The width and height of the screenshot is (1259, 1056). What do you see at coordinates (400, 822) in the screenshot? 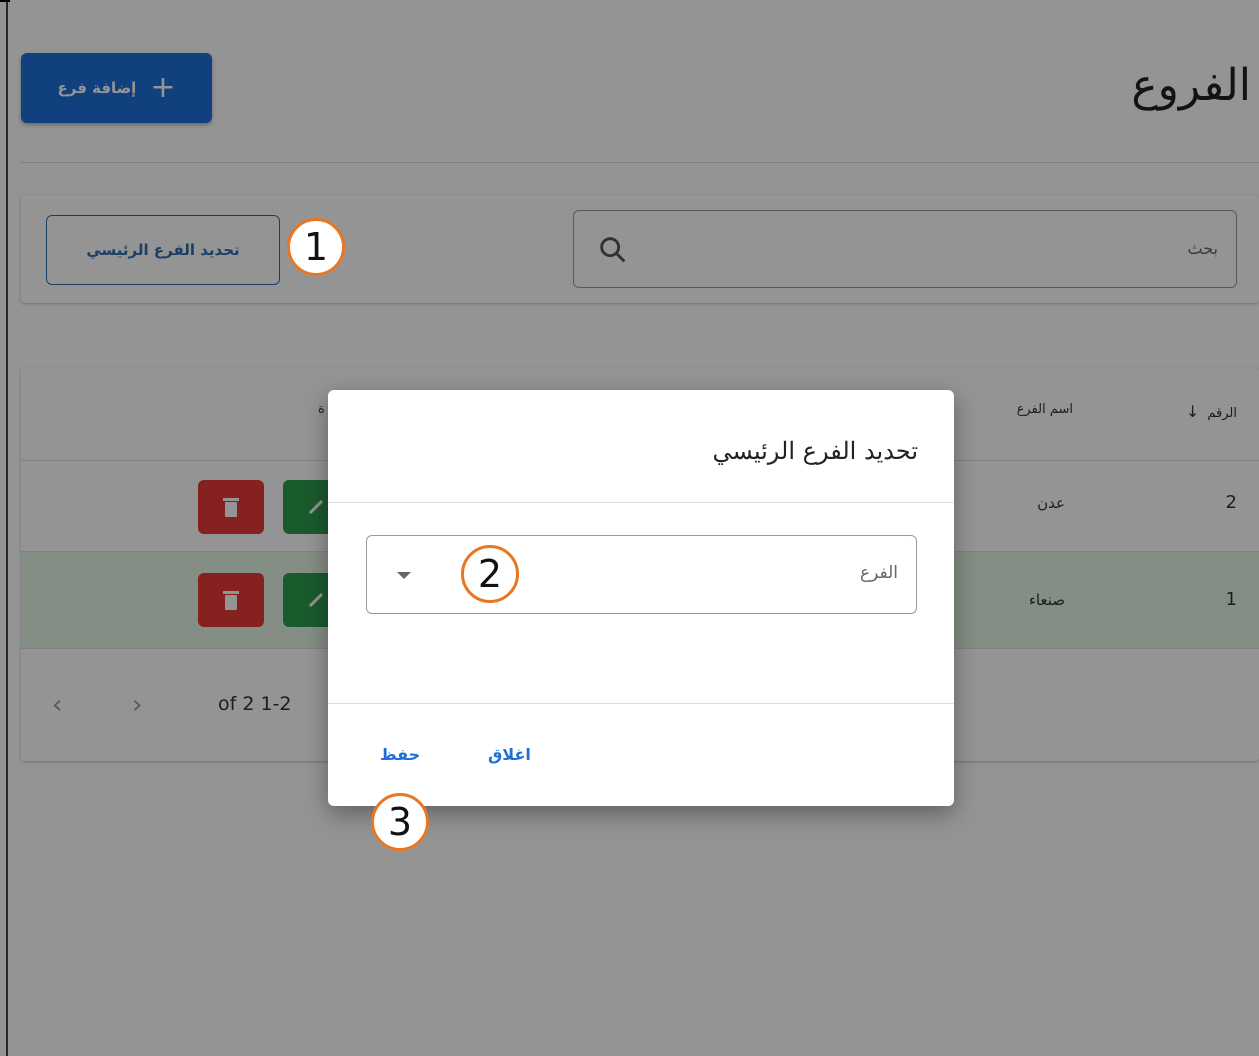
I see `callout-3: 3` at bounding box center [400, 822].